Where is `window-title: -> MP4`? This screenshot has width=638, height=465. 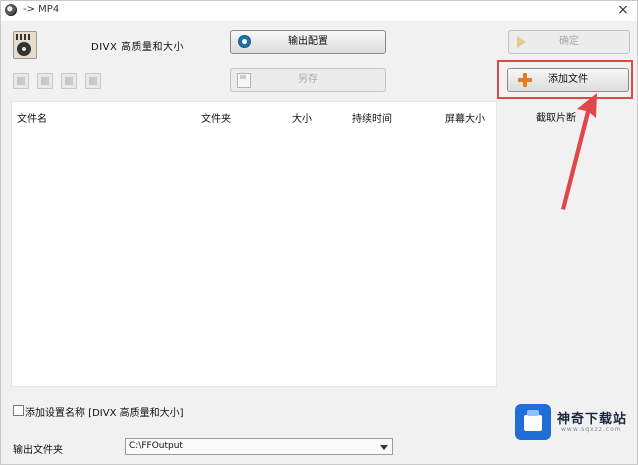 window-title: -> MP4 is located at coordinates (41, 9).